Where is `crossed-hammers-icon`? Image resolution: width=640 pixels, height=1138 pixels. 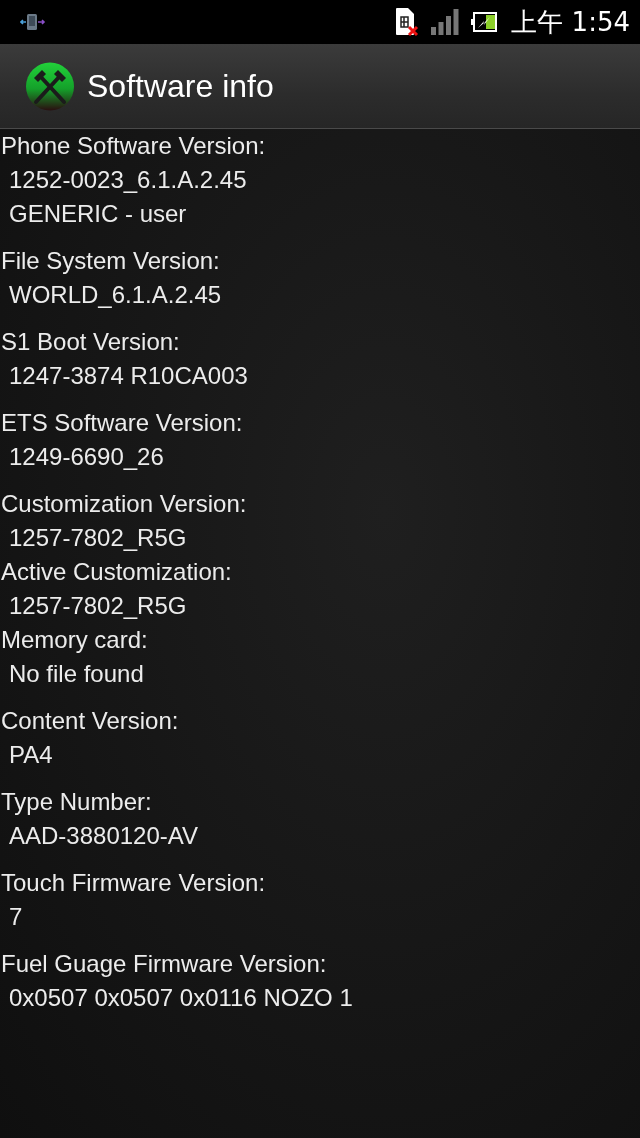
crossed-hammers-icon is located at coordinates (50, 86).